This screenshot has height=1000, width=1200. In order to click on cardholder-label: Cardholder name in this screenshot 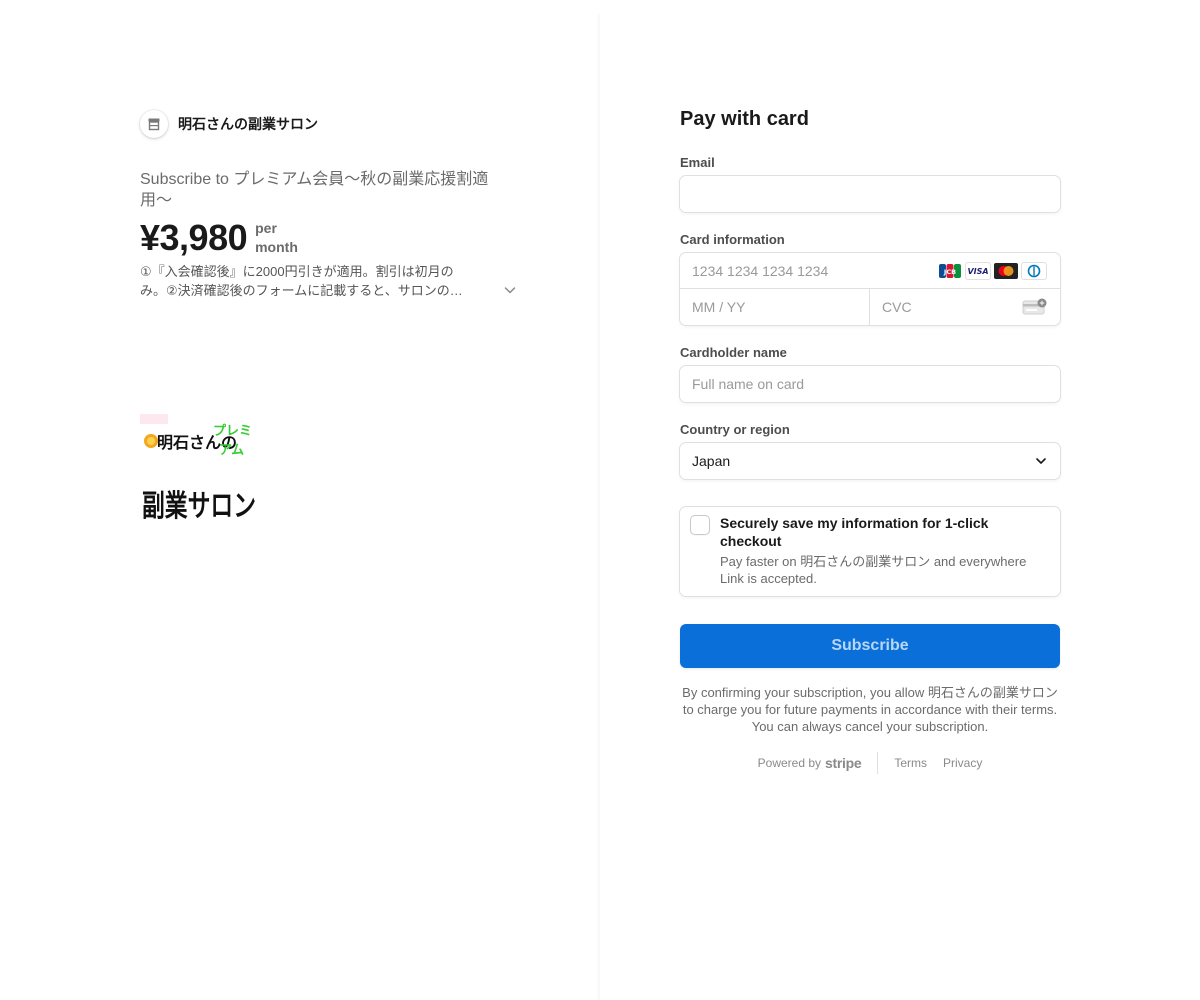, I will do `click(733, 352)`.